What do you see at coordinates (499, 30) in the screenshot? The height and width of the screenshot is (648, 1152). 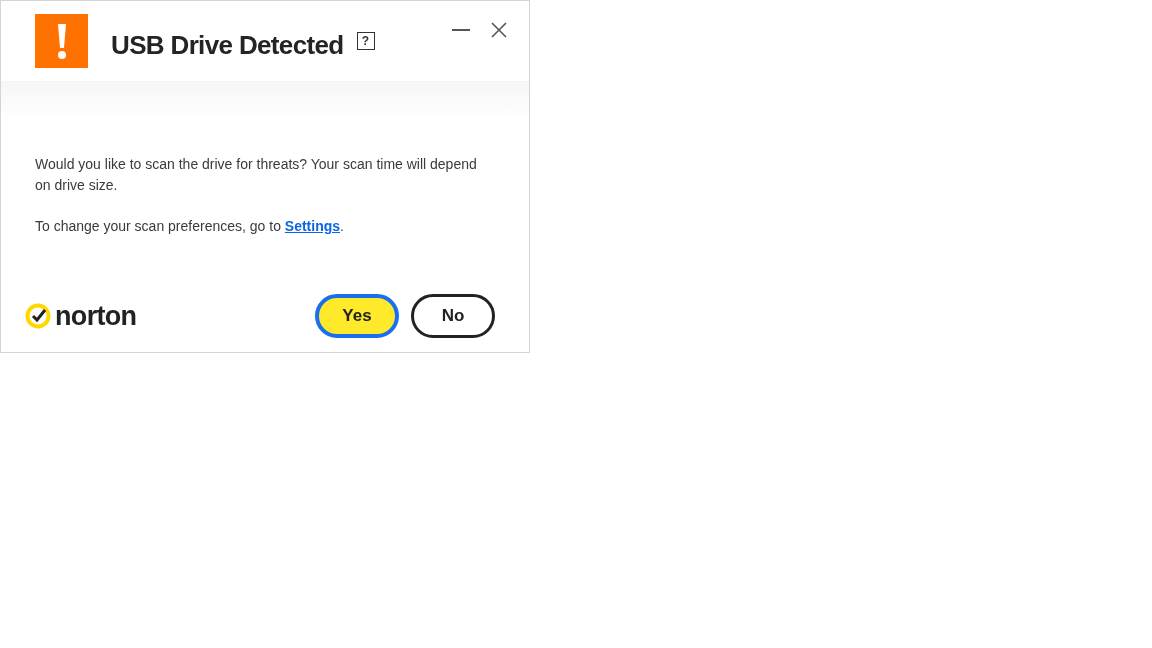 I see `close-icon` at bounding box center [499, 30].